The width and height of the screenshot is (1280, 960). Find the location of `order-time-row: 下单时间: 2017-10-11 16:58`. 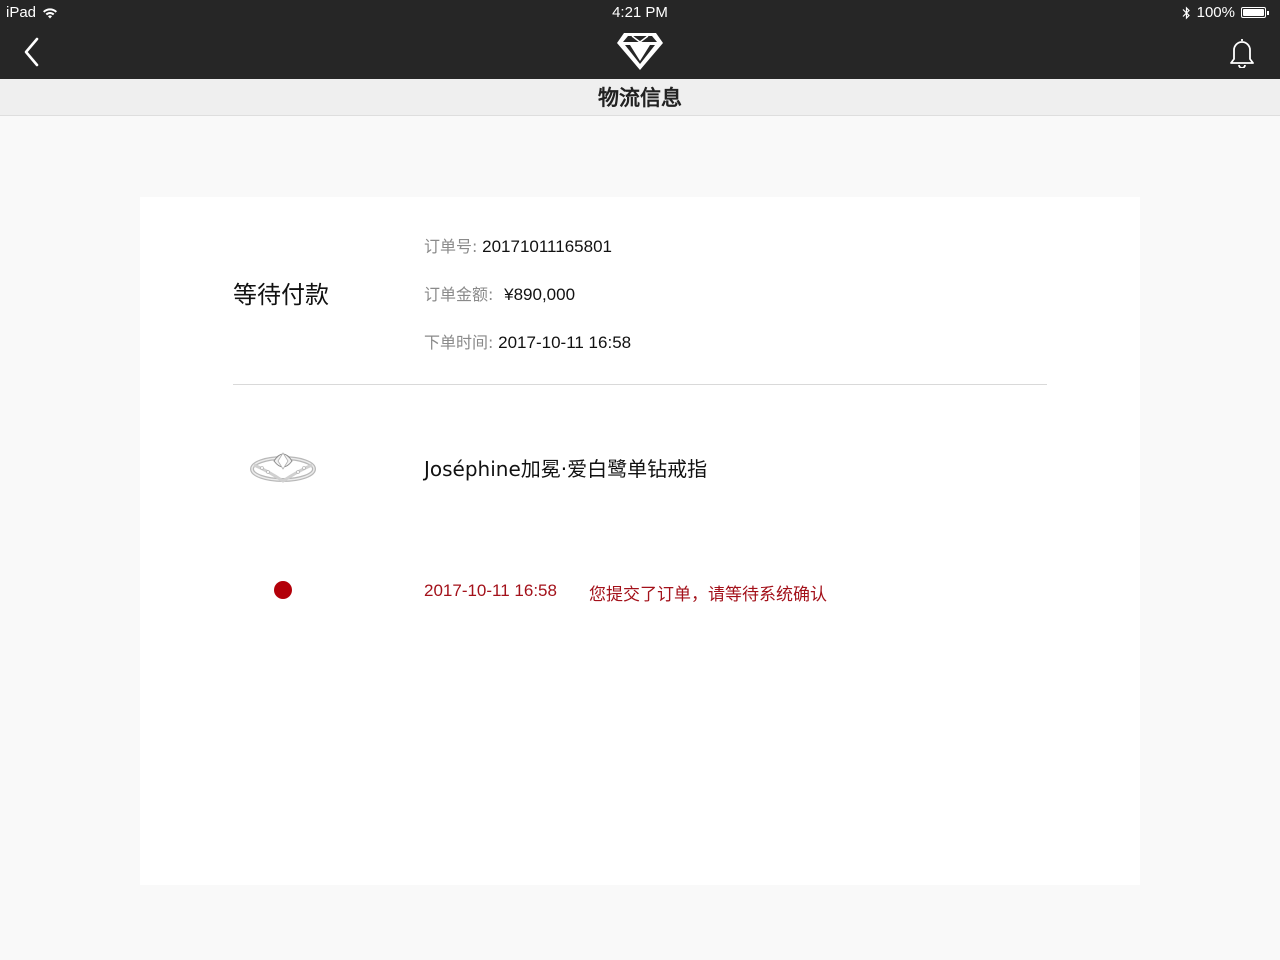

order-time-row: 下单时间: 2017-10-11 16:58 is located at coordinates (527, 341).